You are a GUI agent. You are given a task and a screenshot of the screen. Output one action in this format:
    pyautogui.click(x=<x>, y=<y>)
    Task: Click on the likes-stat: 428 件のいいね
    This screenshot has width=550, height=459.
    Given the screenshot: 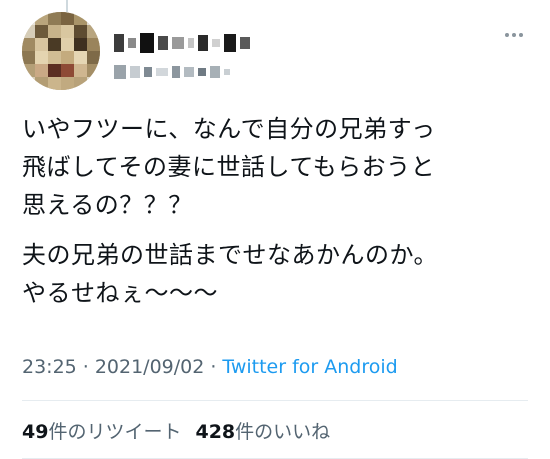 What is the action you would take?
    pyautogui.click(x=262, y=430)
    